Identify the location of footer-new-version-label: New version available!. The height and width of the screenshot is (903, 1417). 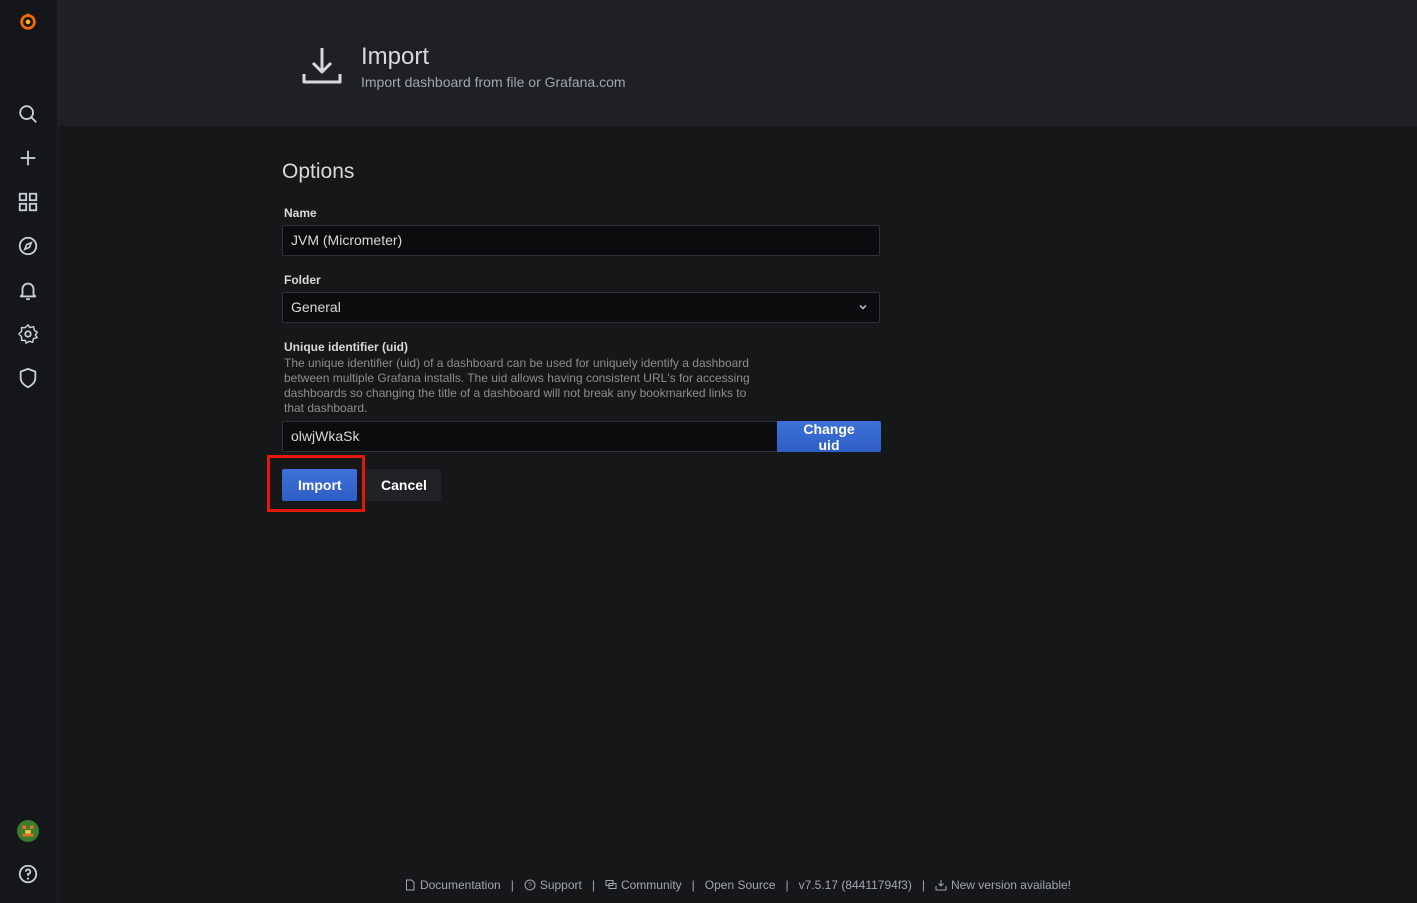
(1011, 885).